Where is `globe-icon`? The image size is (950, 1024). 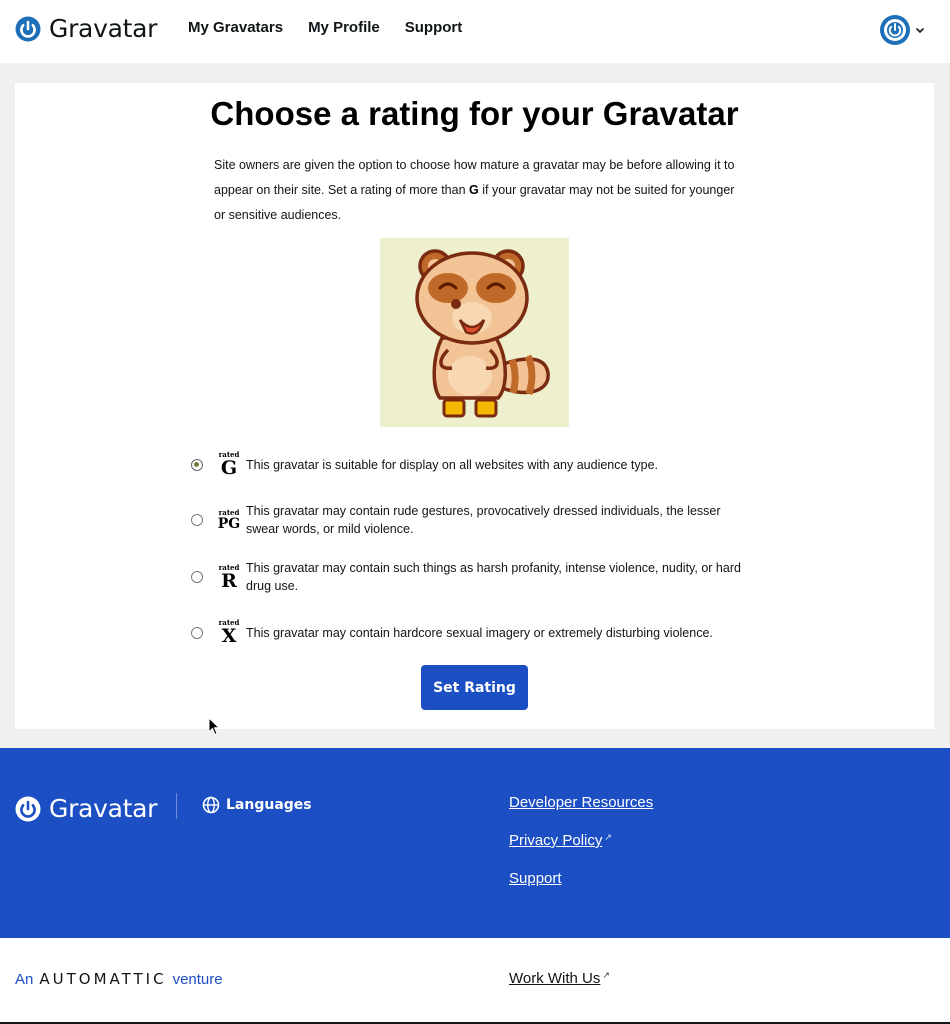 globe-icon is located at coordinates (211, 805).